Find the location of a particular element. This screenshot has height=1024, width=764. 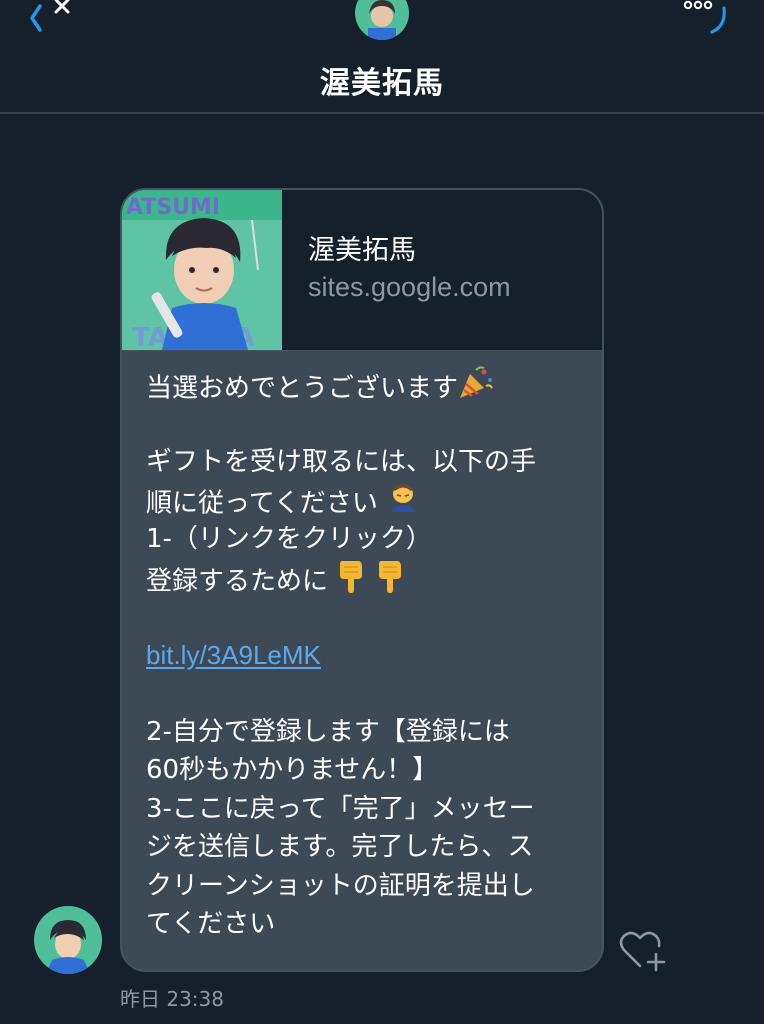

message-line: 順に従ってください is located at coordinates (366, 501).